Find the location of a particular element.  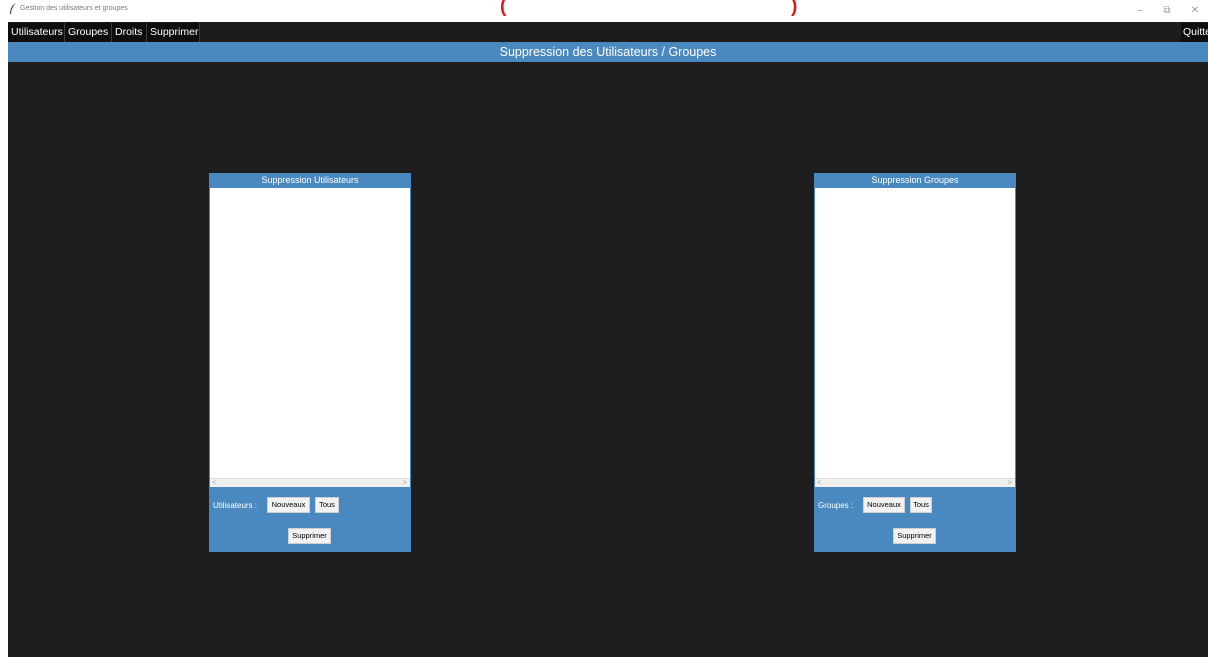

users-listbox is located at coordinates (310, 333).